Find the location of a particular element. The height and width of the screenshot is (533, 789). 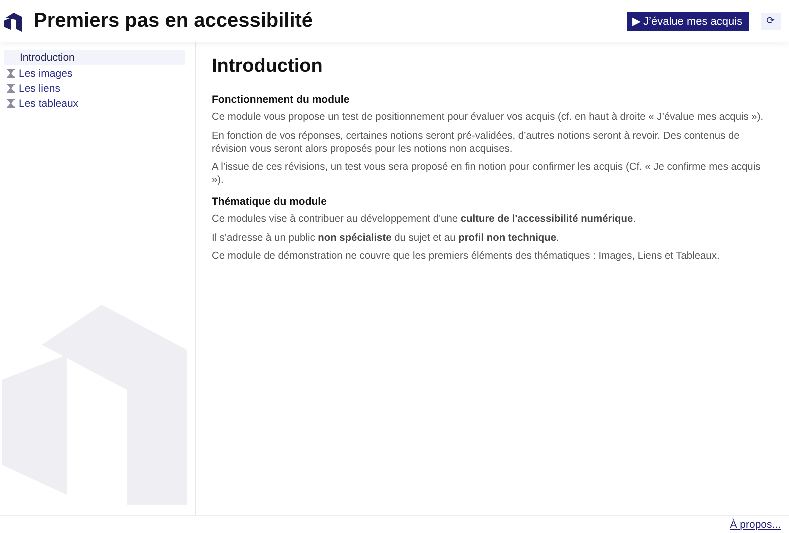

app-title: Premiers pas en accessibilité is located at coordinates (174, 21).